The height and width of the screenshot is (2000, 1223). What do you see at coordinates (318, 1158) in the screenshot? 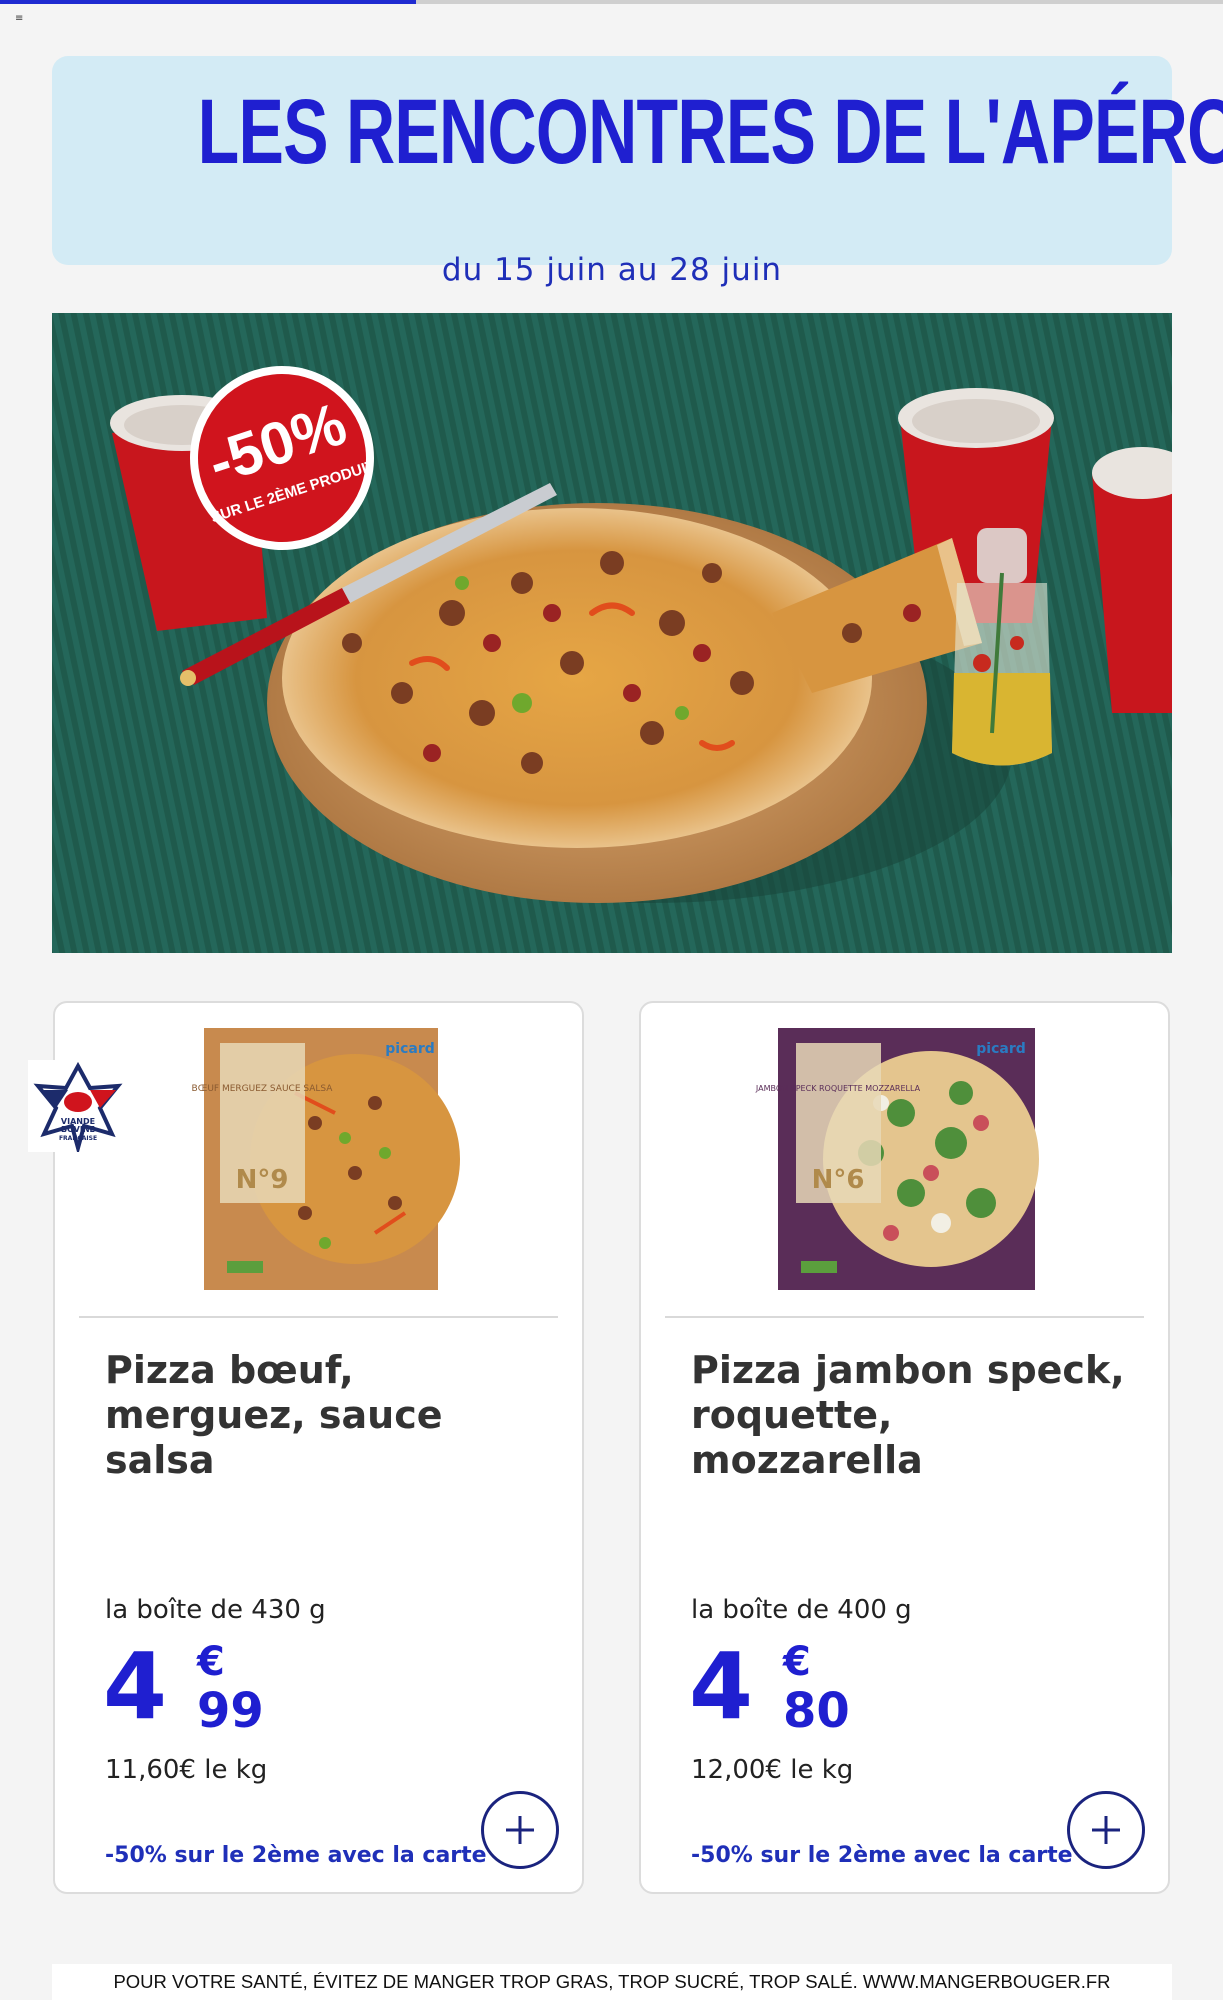
I see `product-image: BŒUF MERGUEZ SAUCE SALSA N°9 picard` at bounding box center [318, 1158].